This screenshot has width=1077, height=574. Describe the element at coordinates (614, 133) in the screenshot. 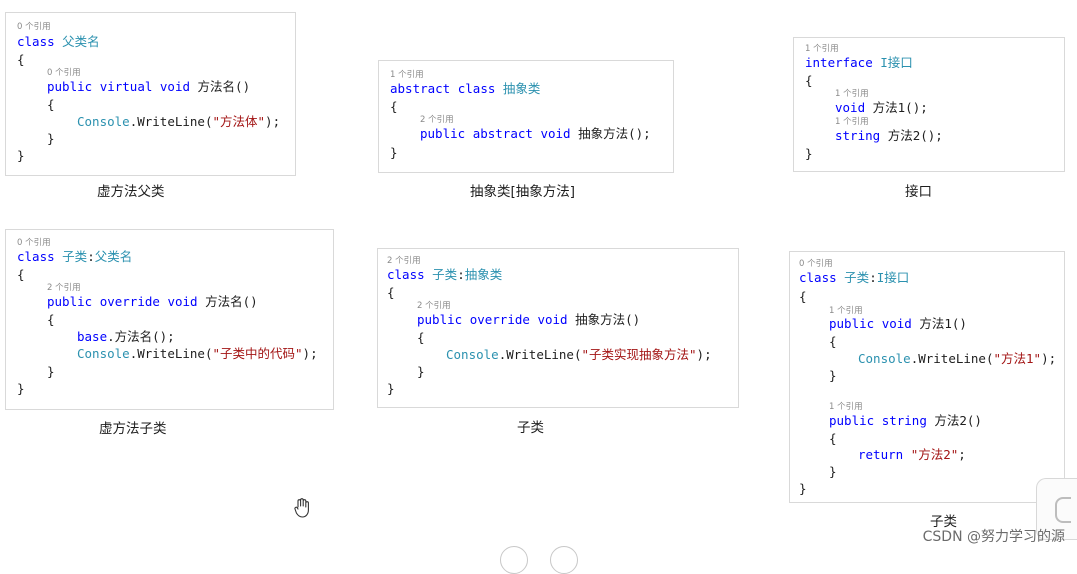

I see `method-signature: 抽象方法();` at that location.